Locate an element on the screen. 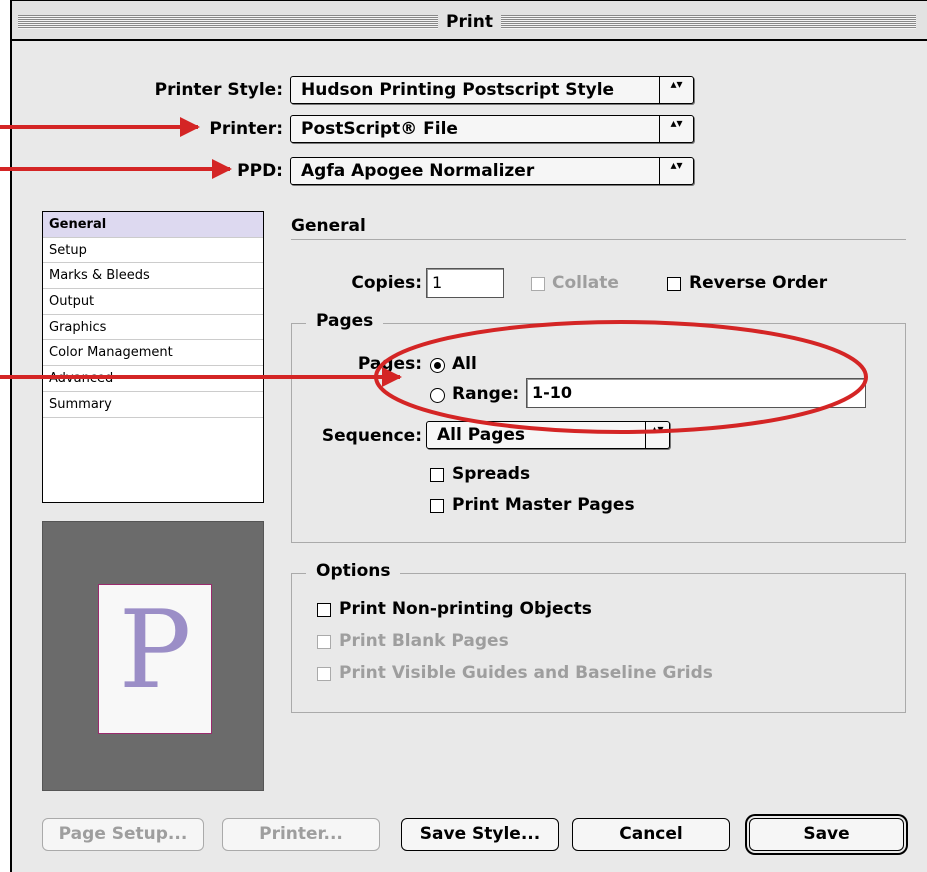 The height and width of the screenshot is (872, 927). pages-label: Pages: is located at coordinates (389, 364).